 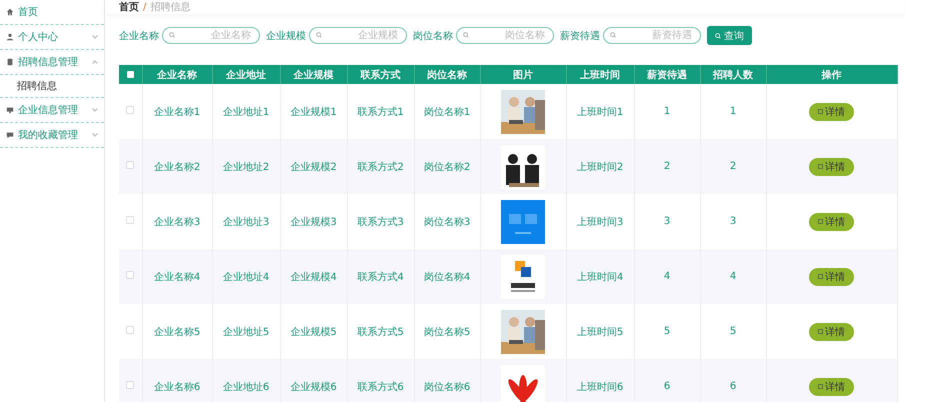 What do you see at coordinates (523, 74) in the screenshot?
I see `column-header: 图片` at bounding box center [523, 74].